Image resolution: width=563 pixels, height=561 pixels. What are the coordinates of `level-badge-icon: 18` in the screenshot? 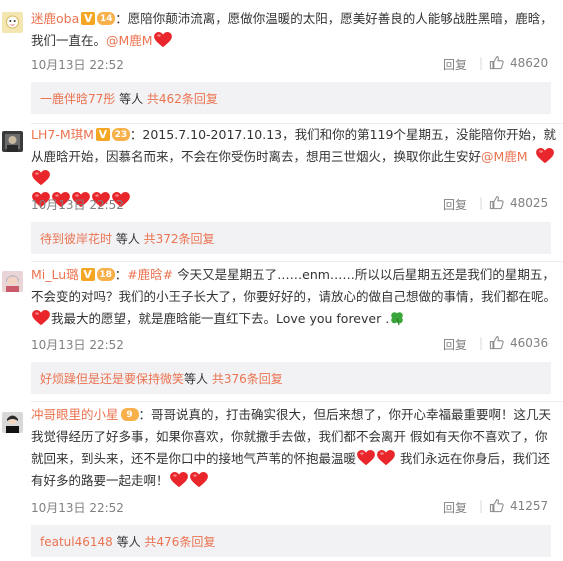 It's located at (105, 274).